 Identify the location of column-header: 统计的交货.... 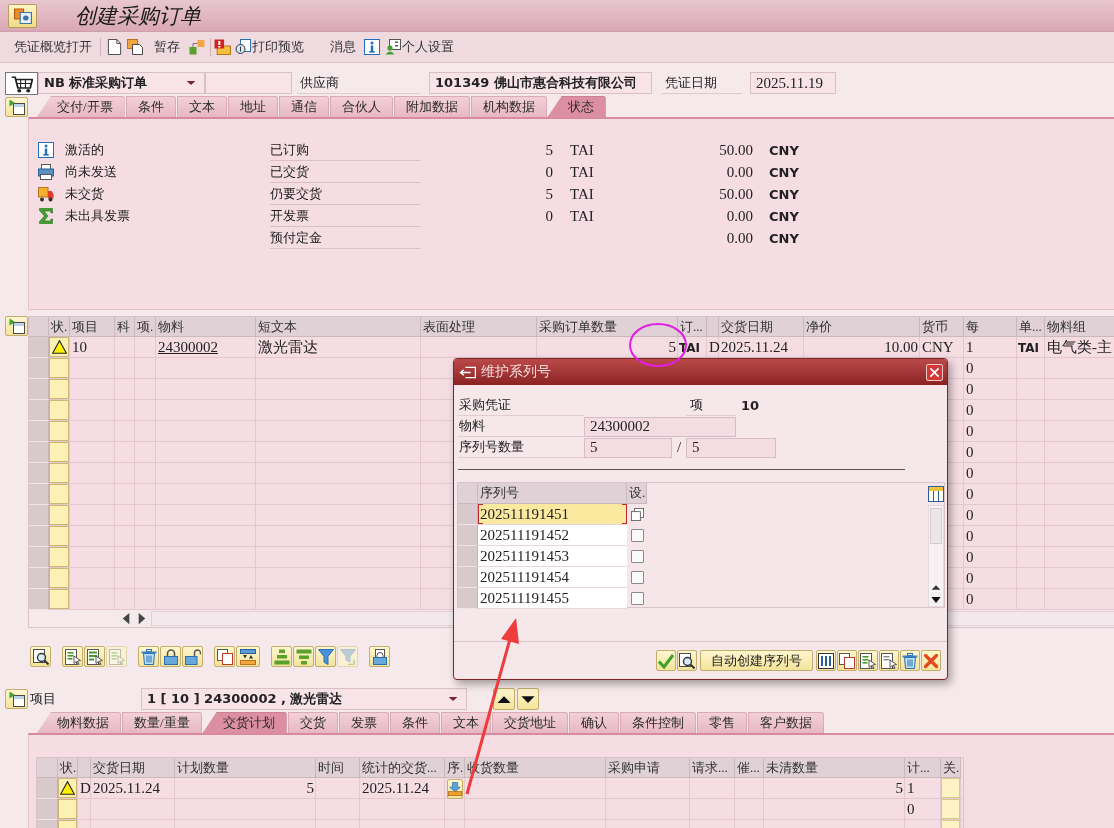
(402, 768).